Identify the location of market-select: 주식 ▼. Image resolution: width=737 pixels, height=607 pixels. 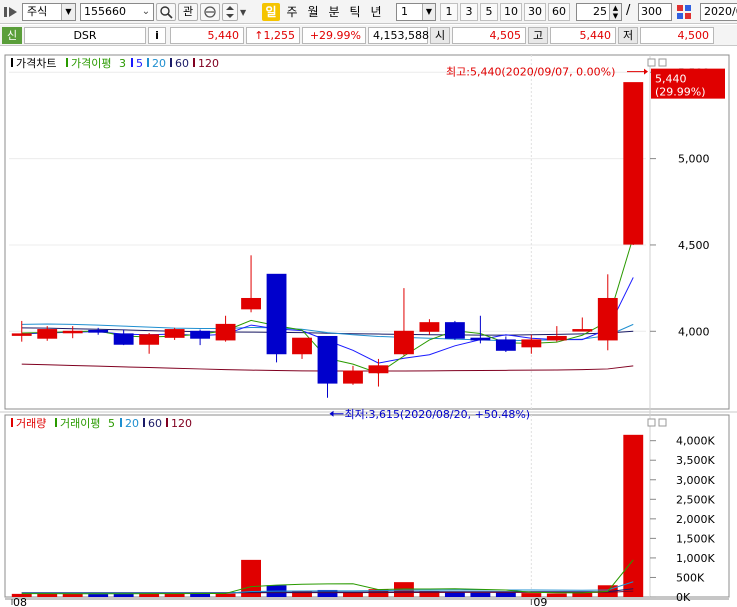
(49, 12).